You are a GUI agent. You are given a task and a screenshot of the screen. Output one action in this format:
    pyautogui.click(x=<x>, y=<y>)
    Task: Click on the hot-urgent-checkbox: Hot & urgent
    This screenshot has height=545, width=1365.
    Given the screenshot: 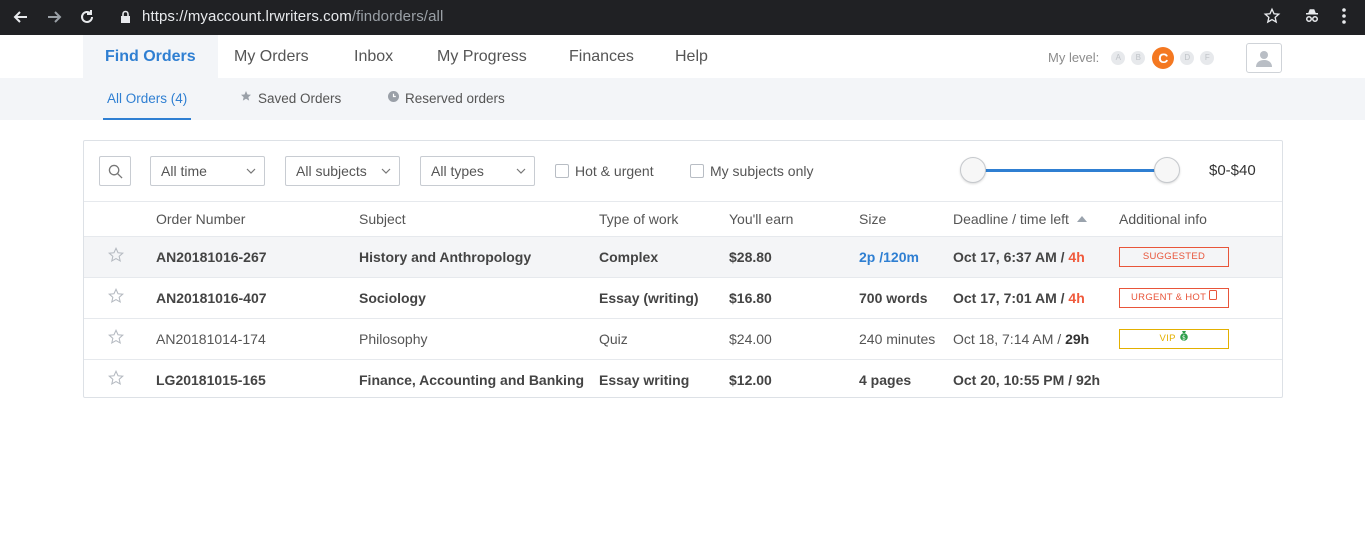 What is the action you would take?
    pyautogui.click(x=604, y=171)
    